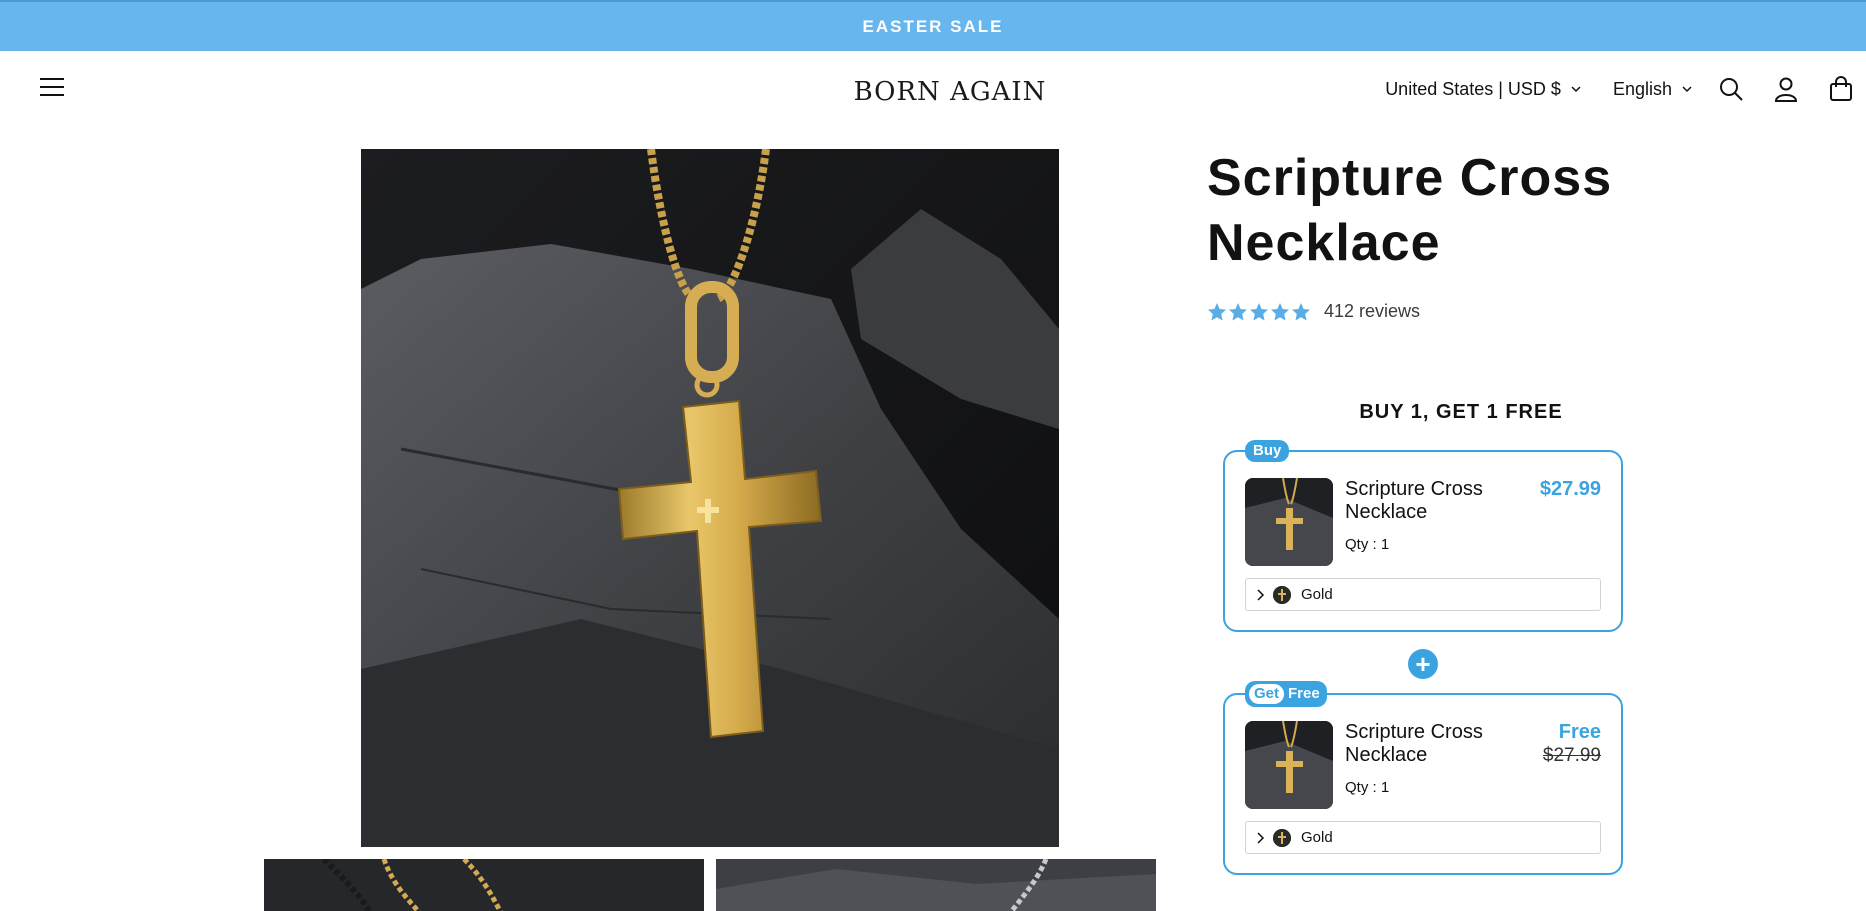  I want to click on get-free-tag: Get Free, so click(1286, 694).